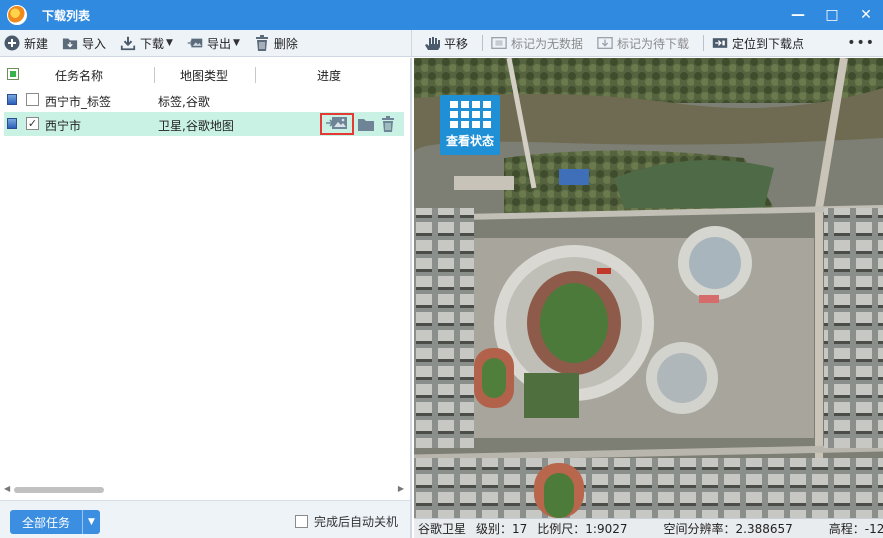 The image size is (883, 538). I want to click on scrollbar-thumb, so click(59, 490).